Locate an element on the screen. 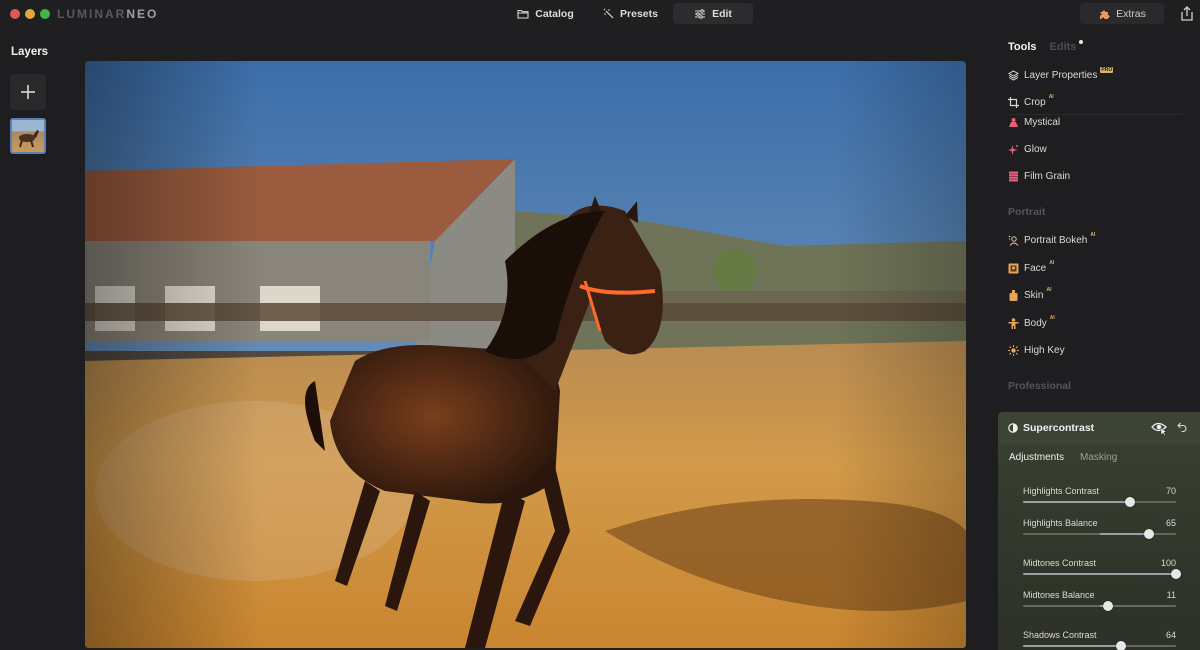 Image resolution: width=1200 pixels, height=650 pixels. layers-icon is located at coordinates (1013, 75).